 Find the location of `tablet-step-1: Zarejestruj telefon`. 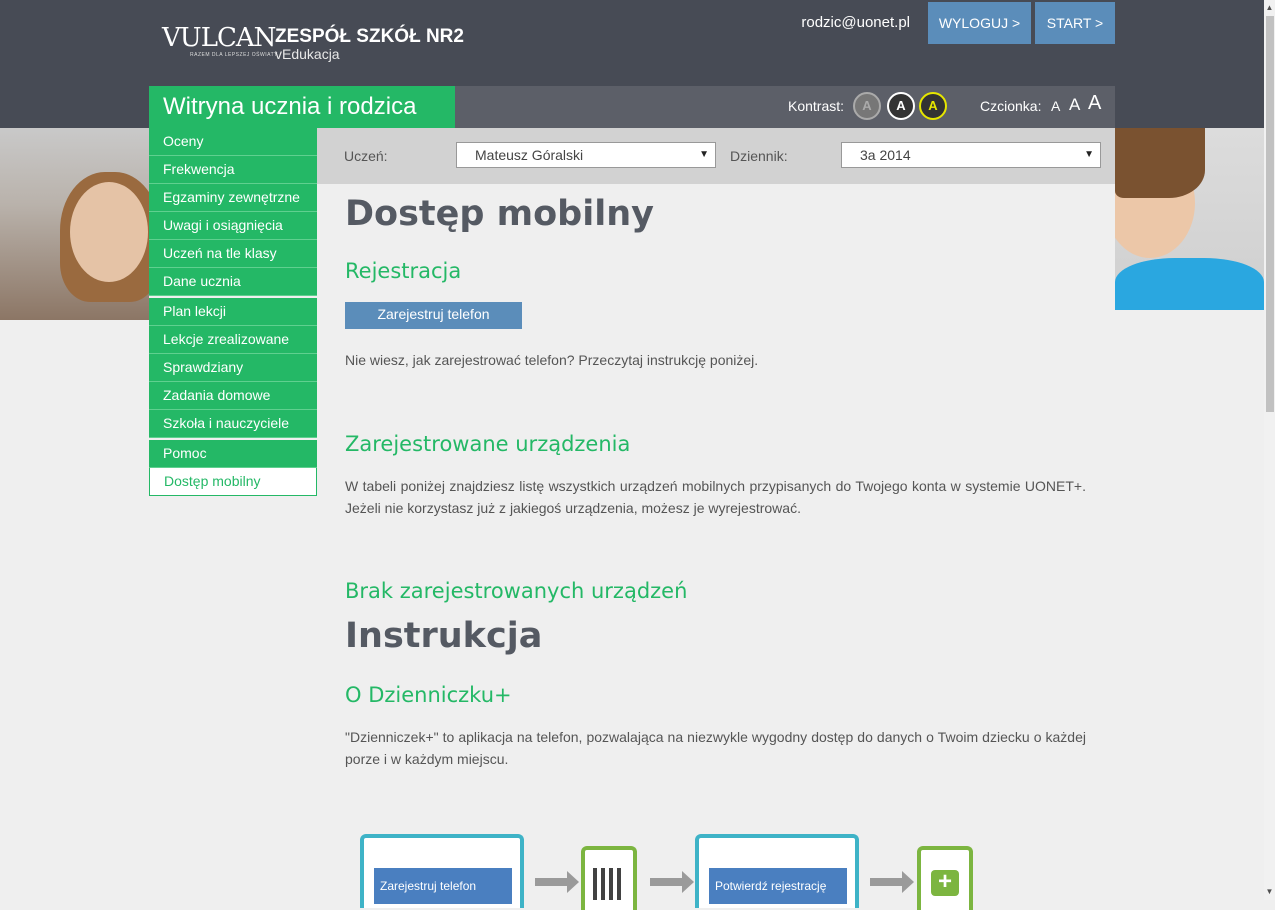

tablet-step-1: Zarejestruj telefon is located at coordinates (442, 871).